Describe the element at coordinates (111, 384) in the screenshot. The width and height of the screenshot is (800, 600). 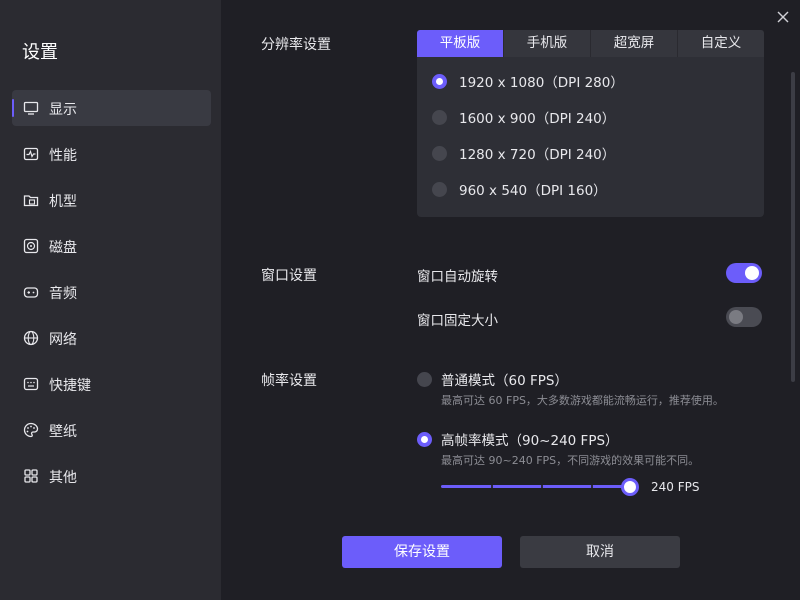
I see `sidebar-item-shortcuts: 快捷键` at that location.